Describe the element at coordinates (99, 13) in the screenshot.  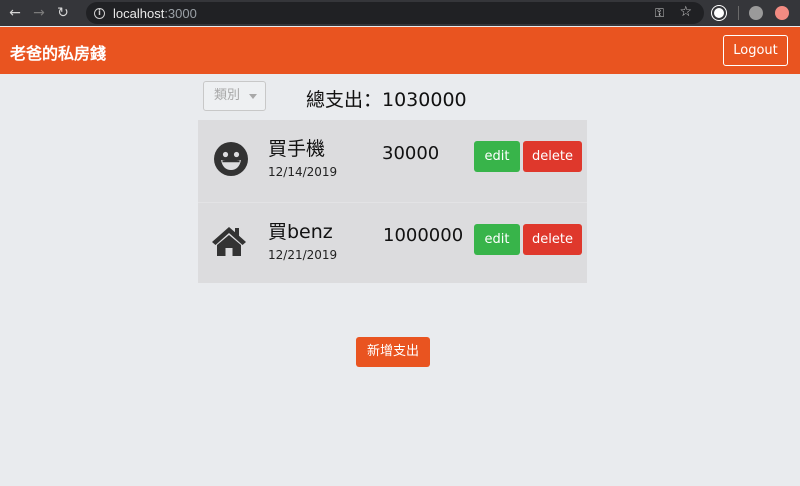
I see `info-icon: i` at that location.